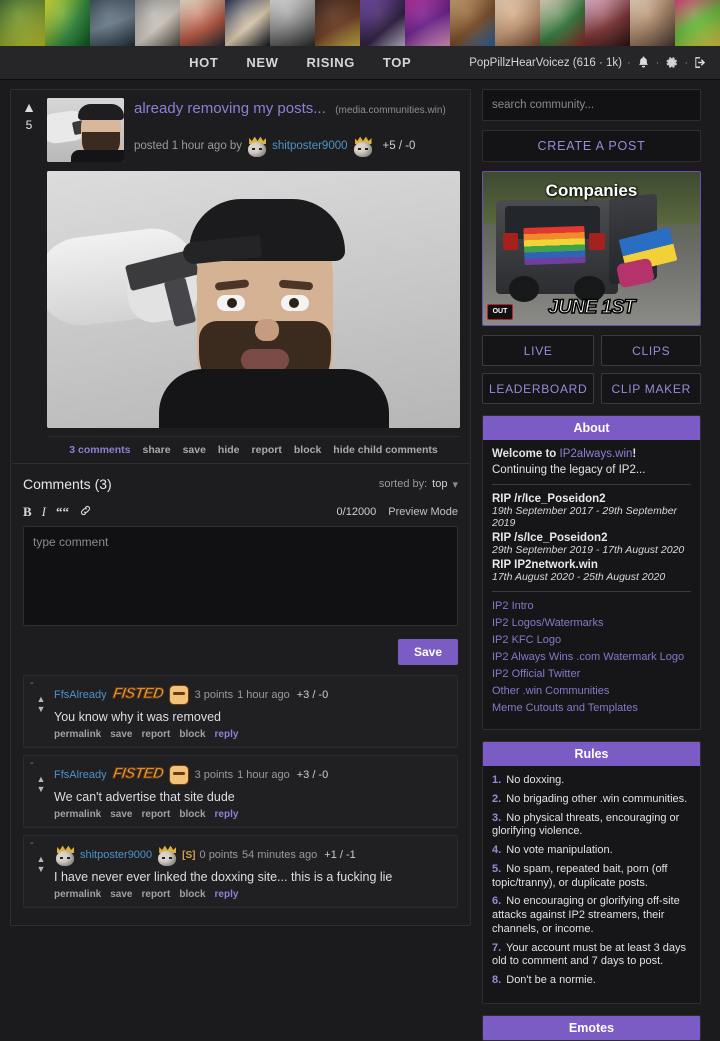 The height and width of the screenshot is (1041, 720). What do you see at coordinates (203, 62) in the screenshot?
I see `nav-link-hot: HOT` at bounding box center [203, 62].